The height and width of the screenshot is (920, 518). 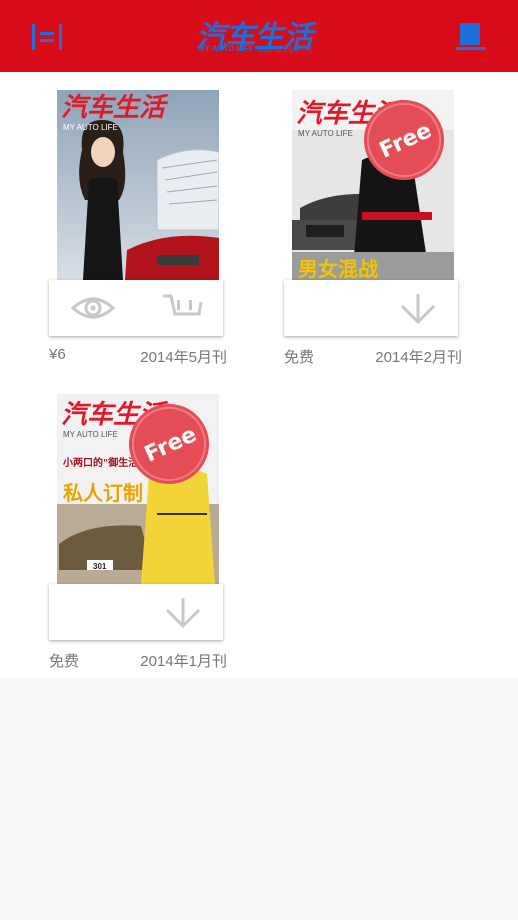 I want to click on cover-line: 小两口的"御生活", so click(x=102, y=462).